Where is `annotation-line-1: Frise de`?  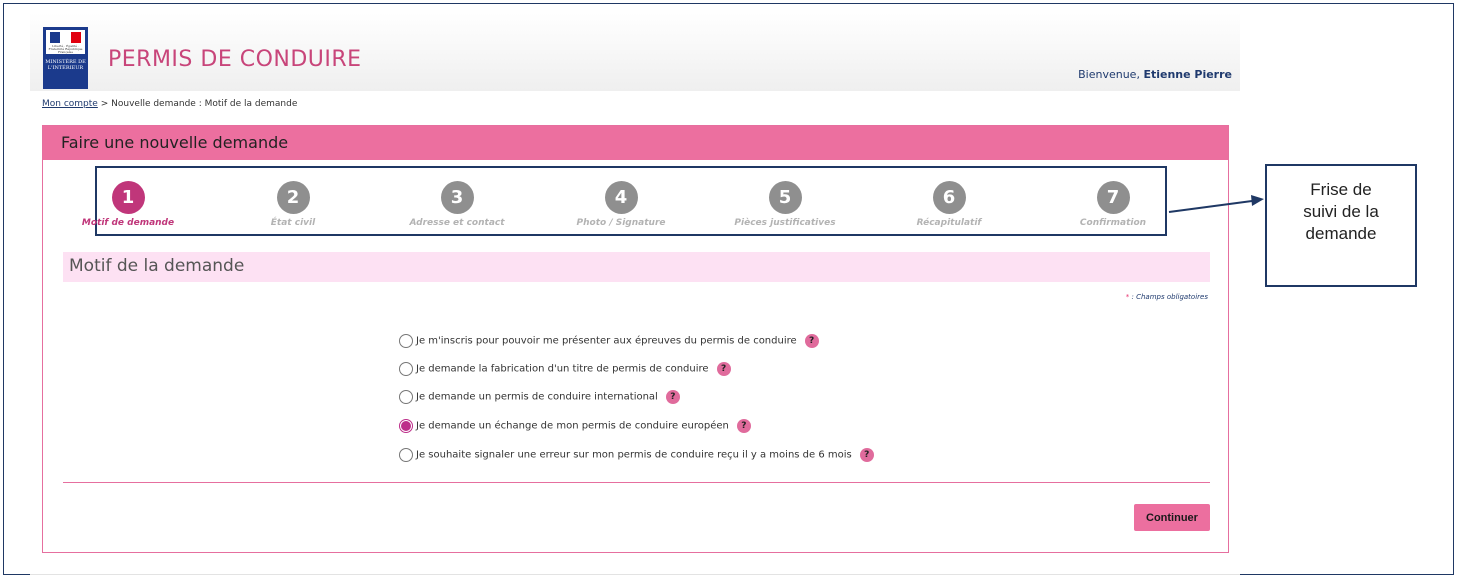 annotation-line-1: Frise de is located at coordinates (1341, 189).